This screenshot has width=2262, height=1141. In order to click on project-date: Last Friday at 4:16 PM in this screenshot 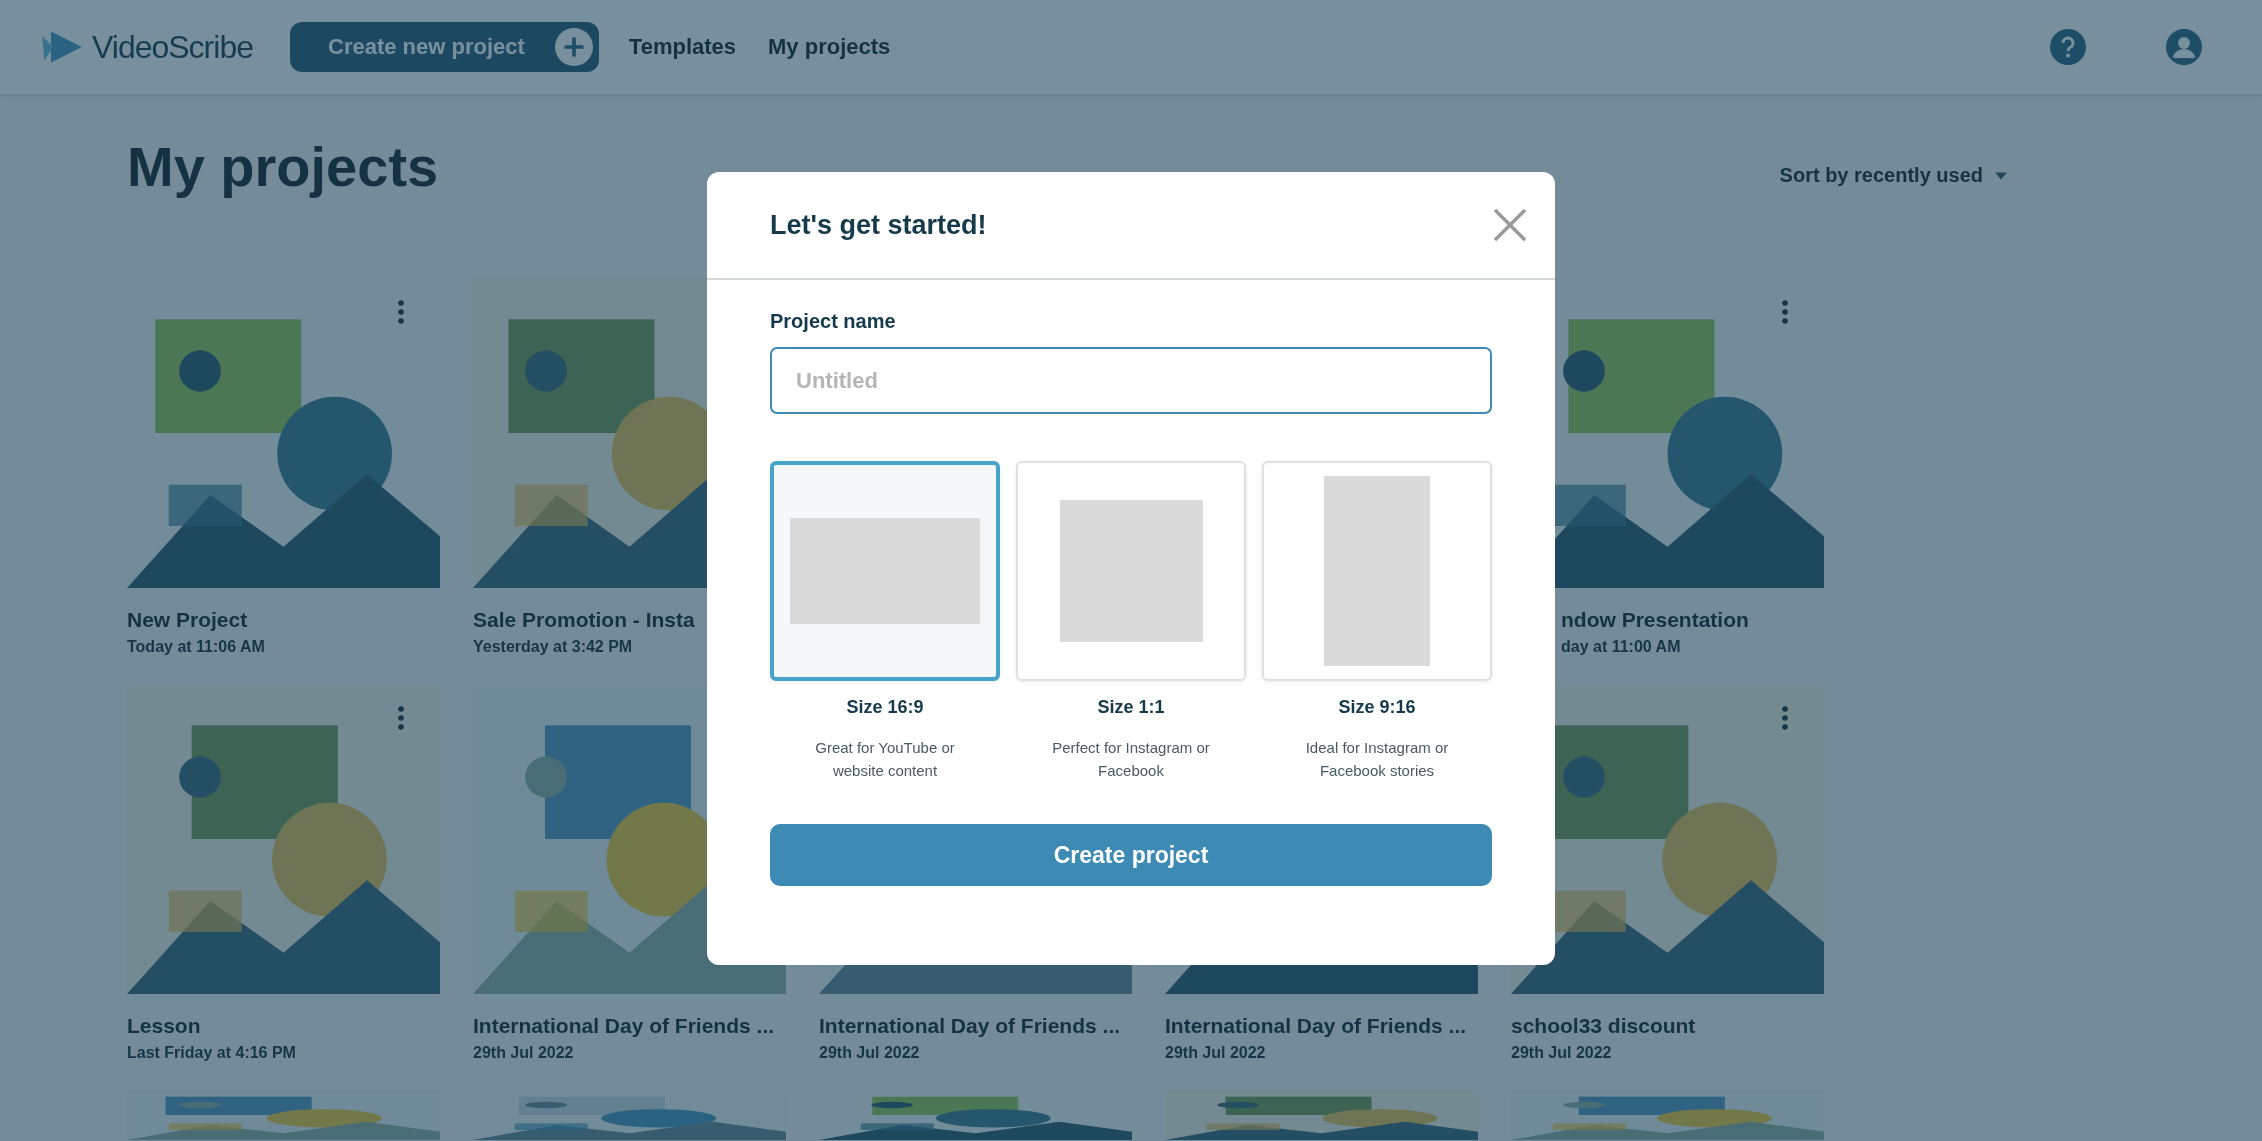, I will do `click(212, 1053)`.